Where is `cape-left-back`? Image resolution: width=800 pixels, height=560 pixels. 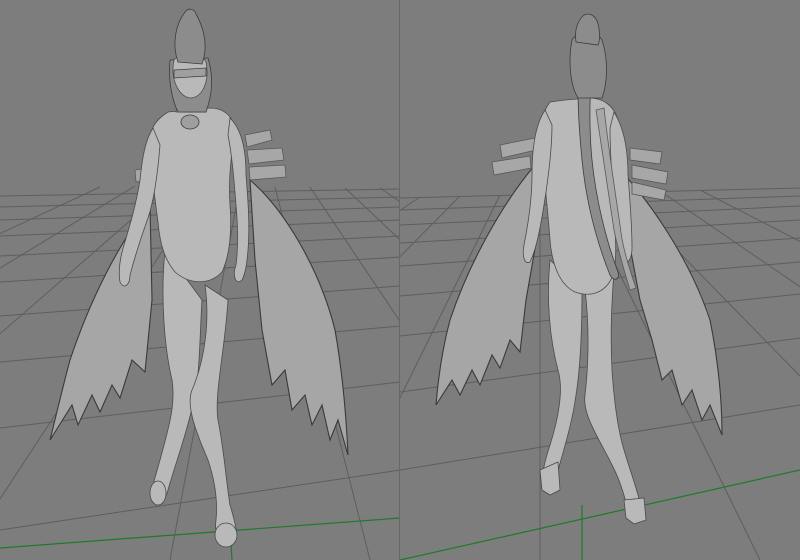
cape-left-back is located at coordinates (488, 284).